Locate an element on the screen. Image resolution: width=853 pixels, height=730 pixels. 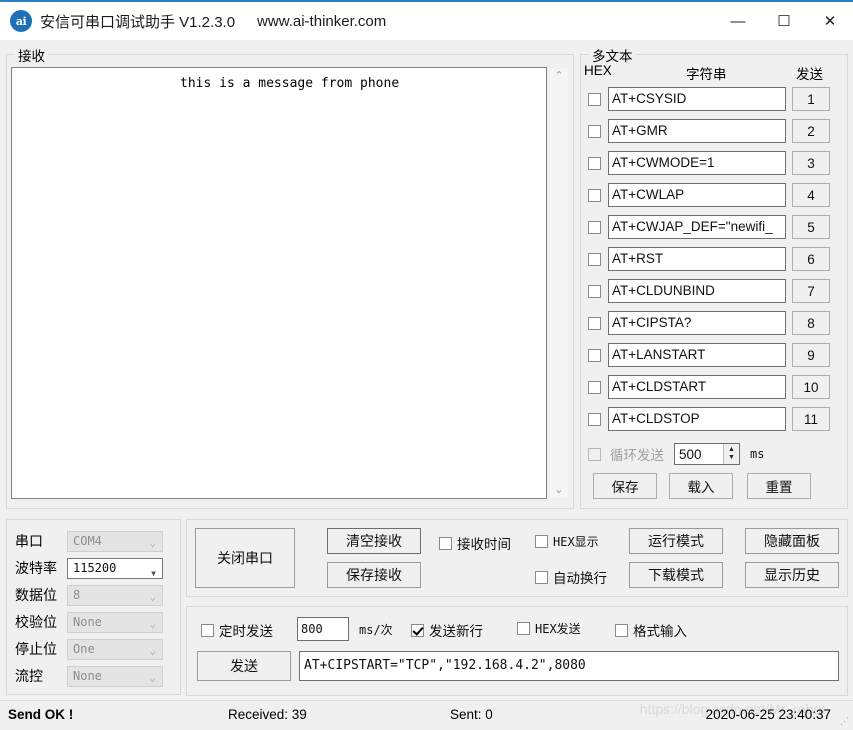
auto-wrap-checkbox-wrap: 自动换行 is located at coordinates (571, 577).